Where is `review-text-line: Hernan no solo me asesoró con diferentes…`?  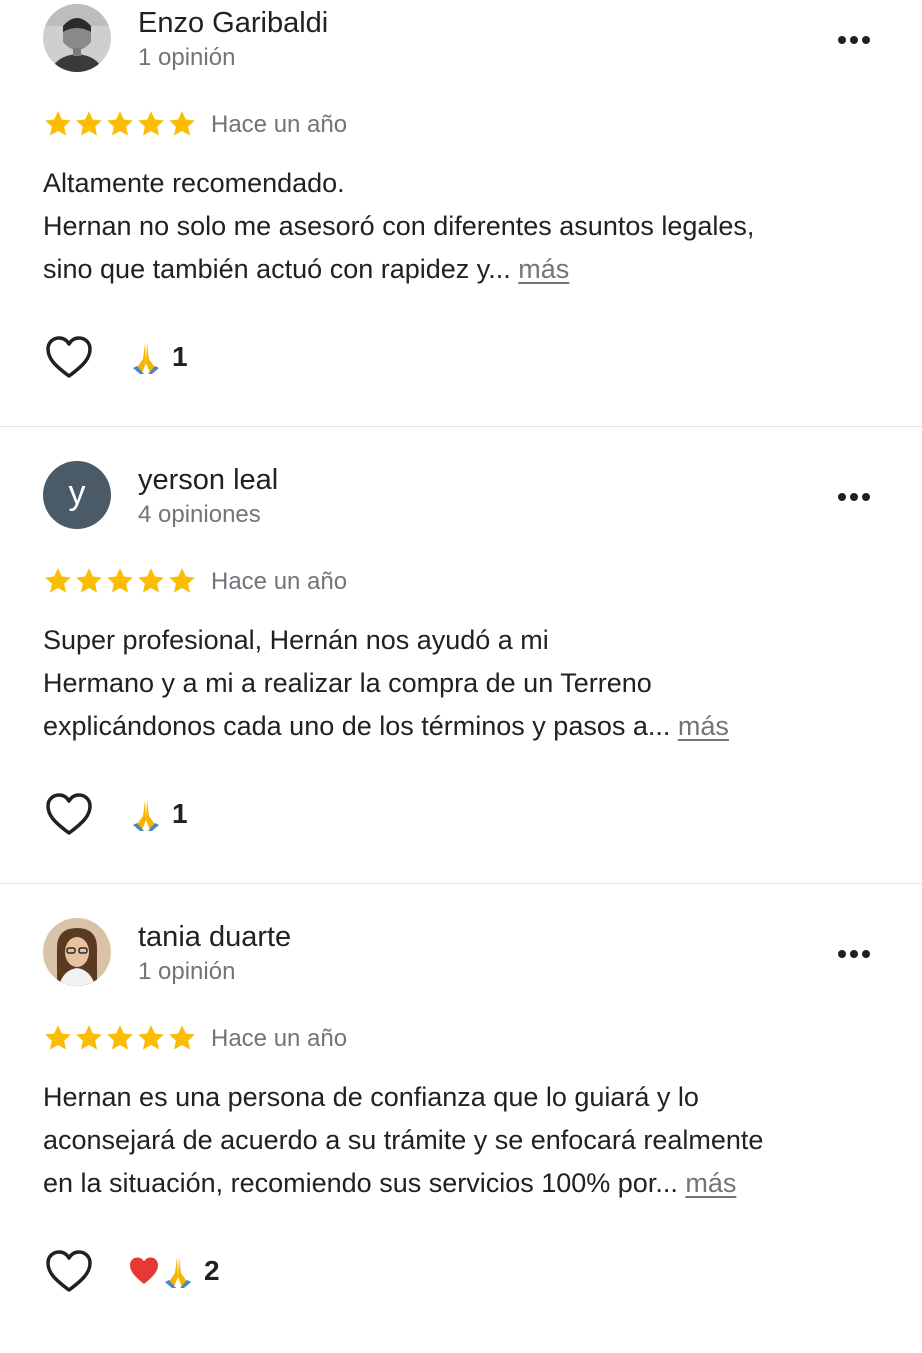
review-text-line: Hernan no solo me asesoró con diferentes… is located at coordinates (399, 226).